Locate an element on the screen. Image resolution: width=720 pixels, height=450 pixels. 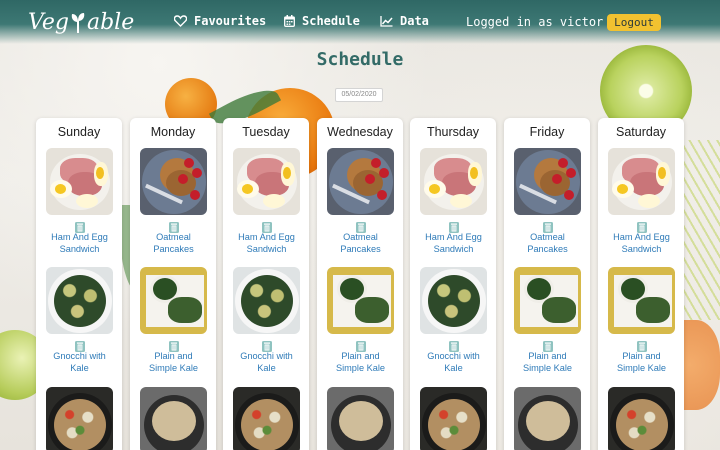
logo-text-left: Veg is located at coordinates (48, 22).